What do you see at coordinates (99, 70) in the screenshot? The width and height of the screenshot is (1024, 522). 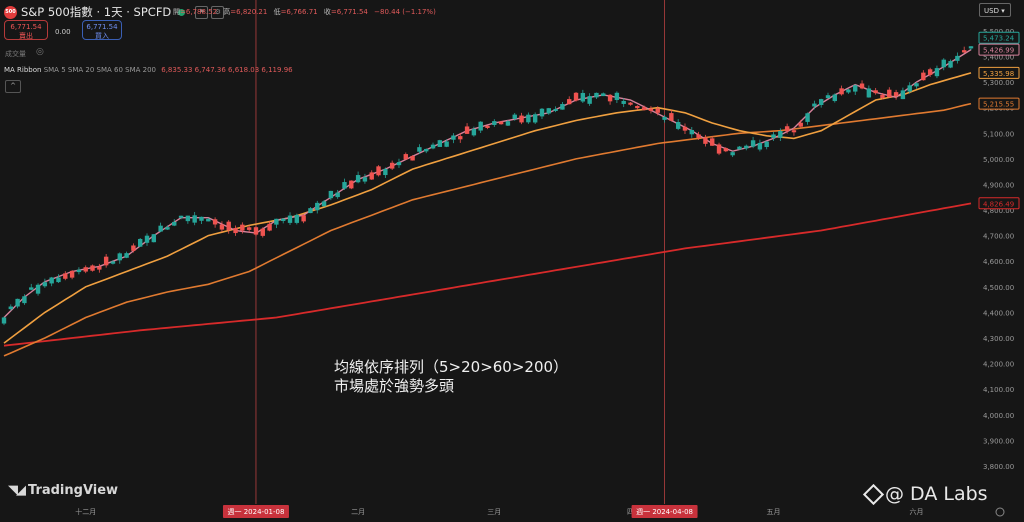 I see `ma-params: SMA 5 SMA 20 SMA 60 SMA 200` at bounding box center [99, 70].